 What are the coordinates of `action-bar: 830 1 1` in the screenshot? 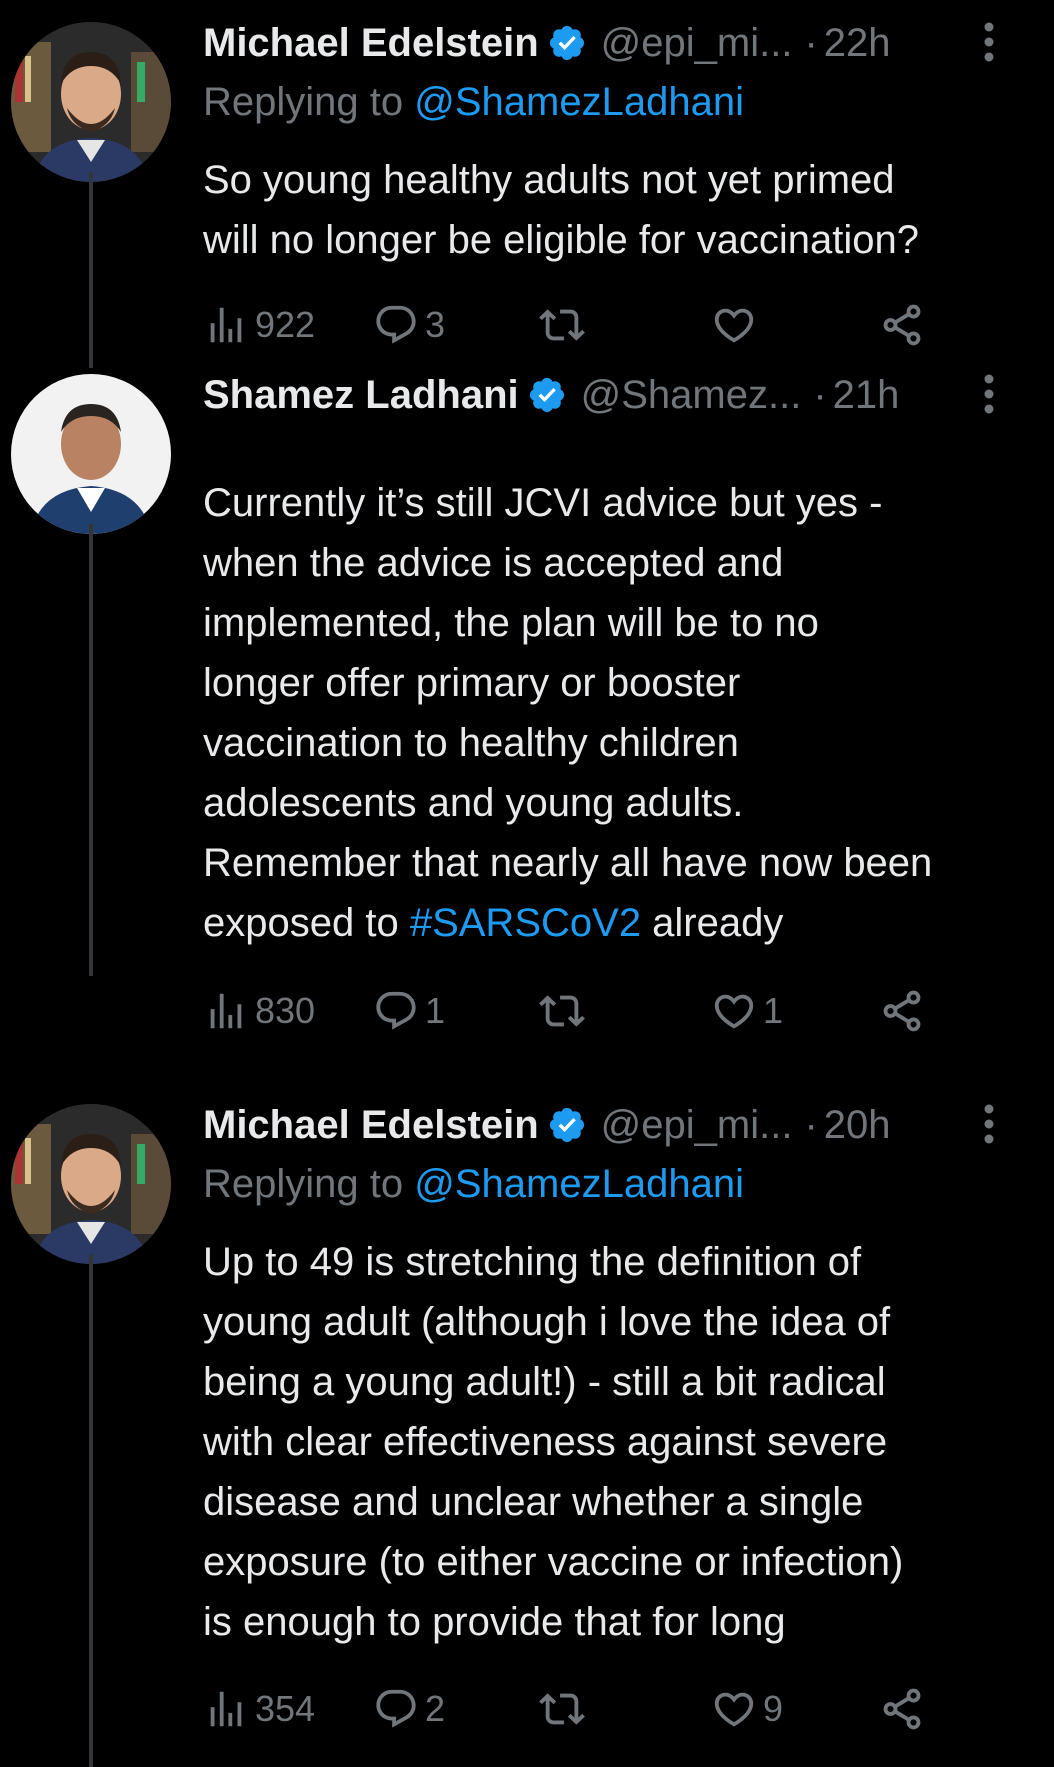 It's located at (573, 1011).